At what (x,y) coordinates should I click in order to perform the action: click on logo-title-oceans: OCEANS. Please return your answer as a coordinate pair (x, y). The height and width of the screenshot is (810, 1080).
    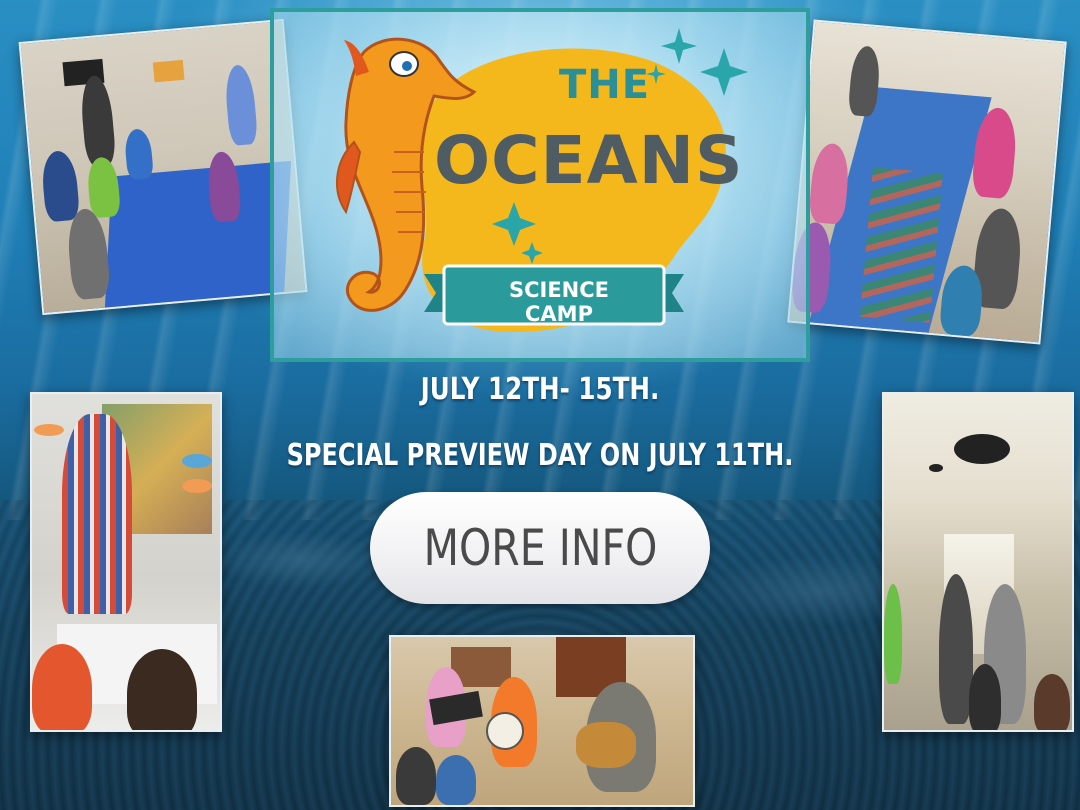
    Looking at the image, I should click on (589, 160).